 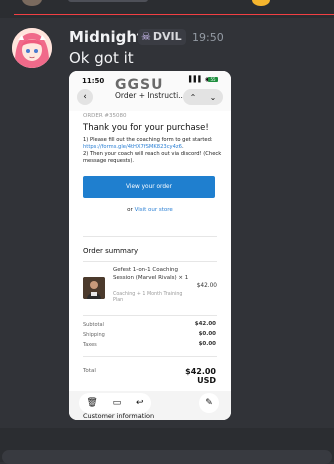 I want to click on message-timestamp: 19:50, so click(x=208, y=37).